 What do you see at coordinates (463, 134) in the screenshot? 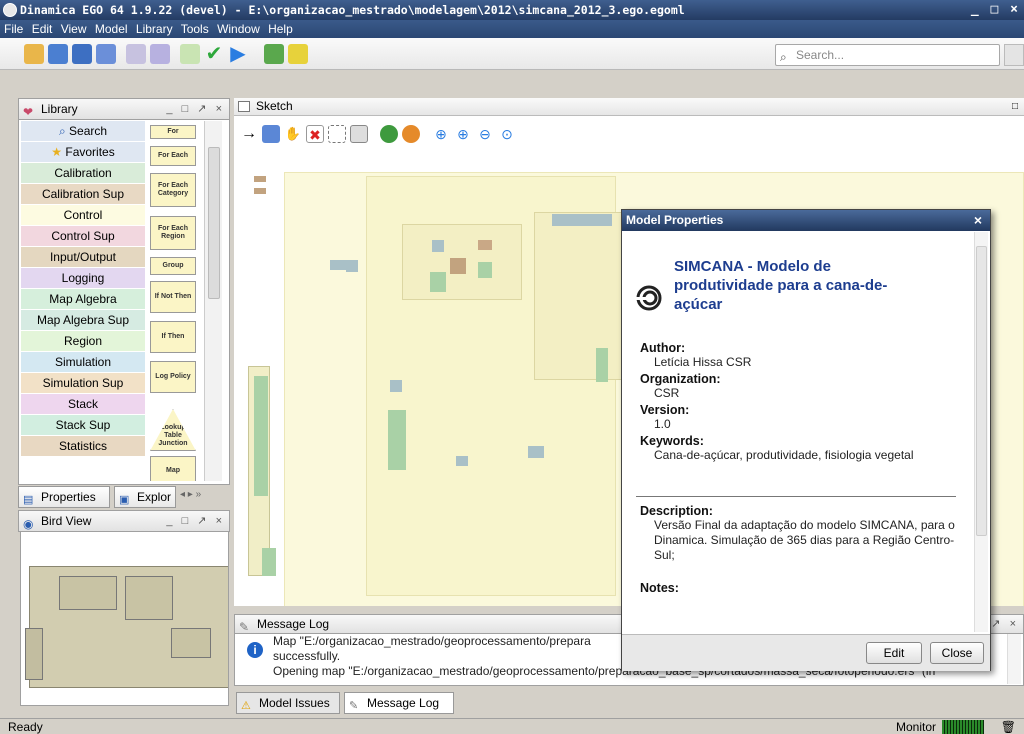
I see `zoom-in-icon: ⊕` at bounding box center [463, 134].